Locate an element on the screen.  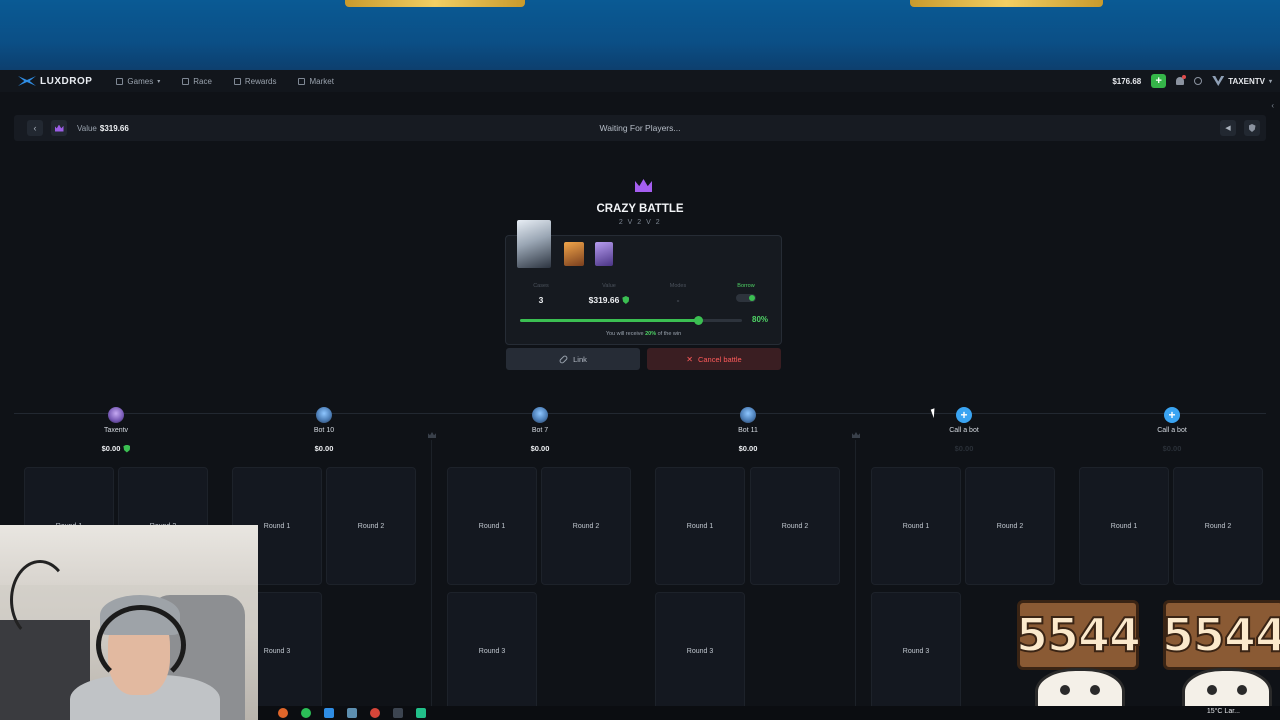
battle-mode: 2 V 2 V 2 is located at coordinates (640, 222).